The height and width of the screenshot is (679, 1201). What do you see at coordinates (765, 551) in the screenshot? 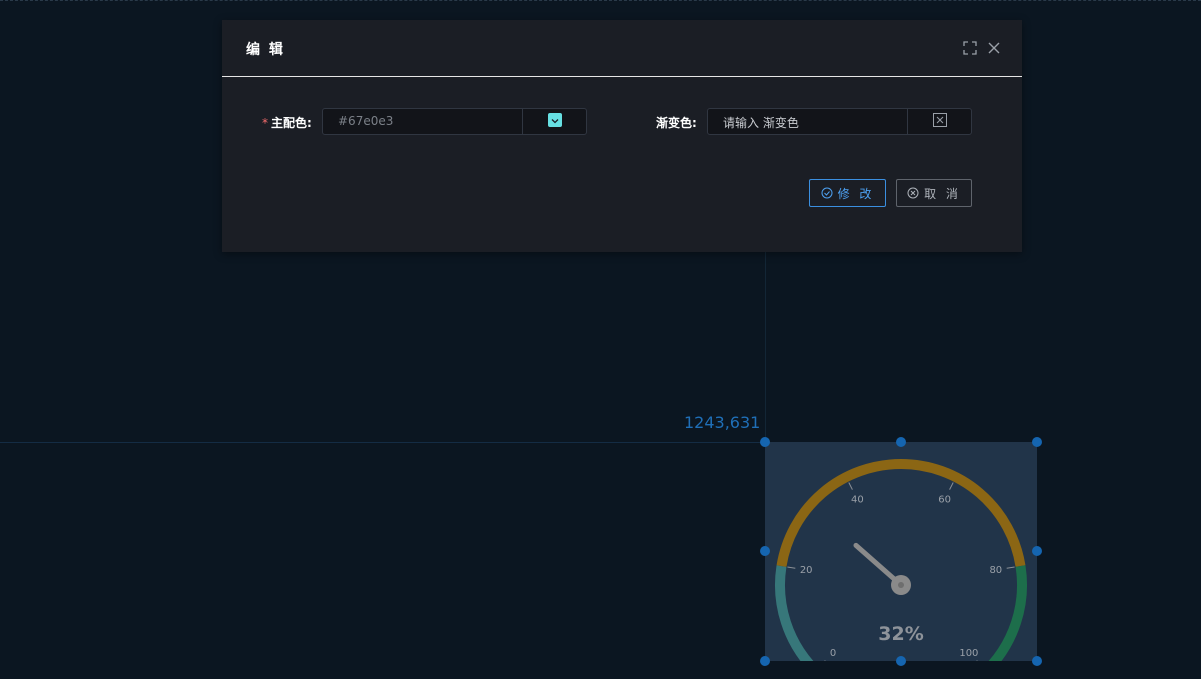
I see `resize-handle-left` at bounding box center [765, 551].